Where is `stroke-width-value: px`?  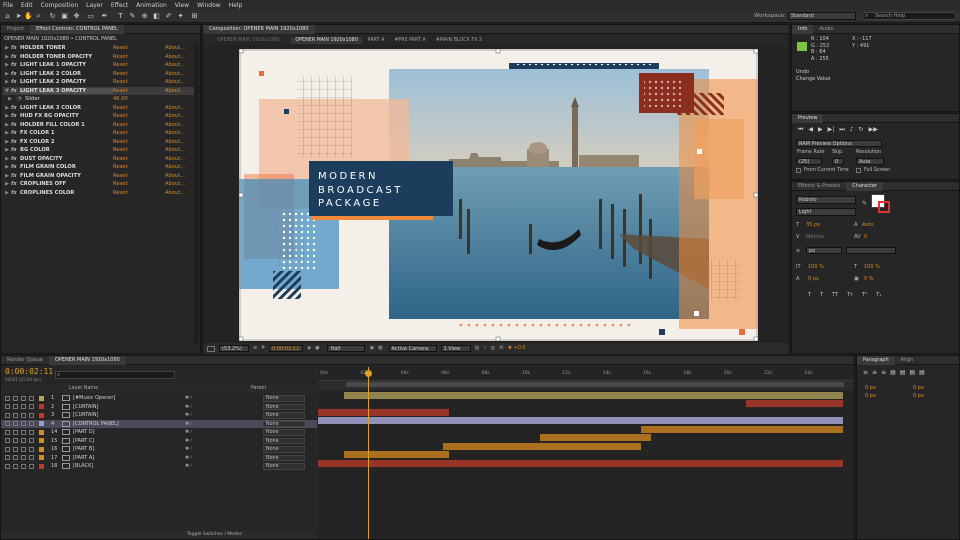
stroke-width-value: px is located at coordinates (824, 250).